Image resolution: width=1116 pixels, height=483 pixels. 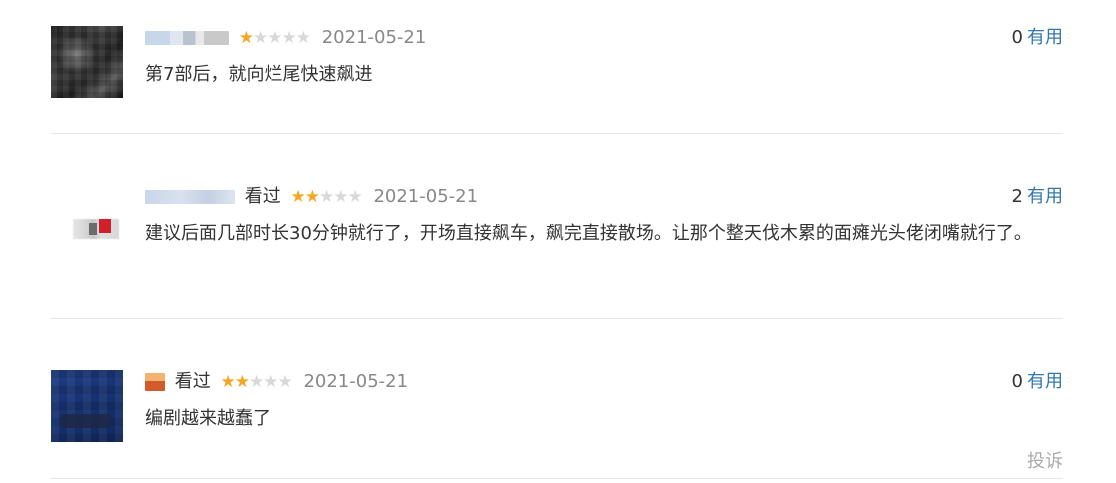 I want to click on useful-vote: 2 有用, so click(x=1037, y=197).